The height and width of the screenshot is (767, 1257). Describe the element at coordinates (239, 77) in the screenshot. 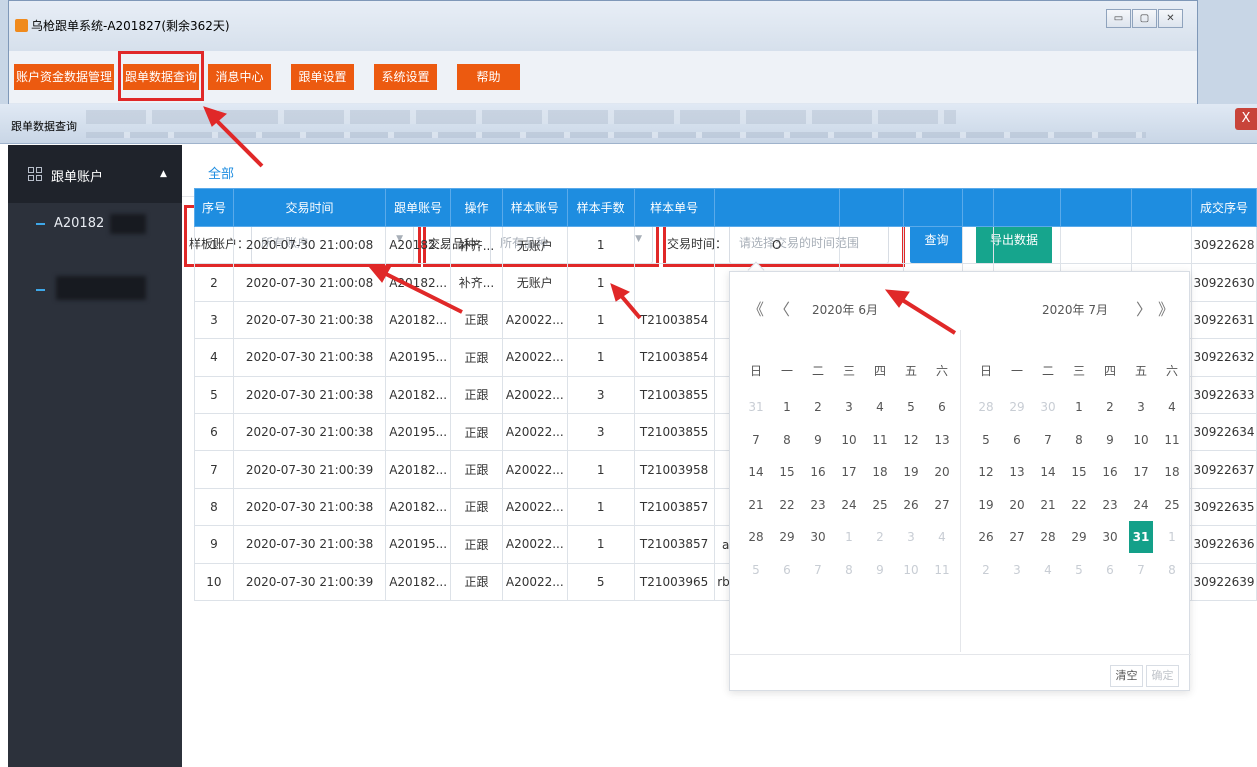

I see `menu-message-center: 消息中心` at that location.